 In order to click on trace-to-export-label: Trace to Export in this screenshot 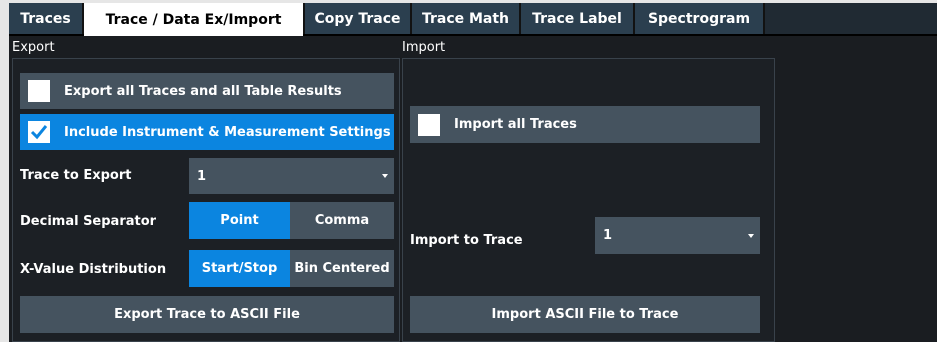, I will do `click(76, 175)`.